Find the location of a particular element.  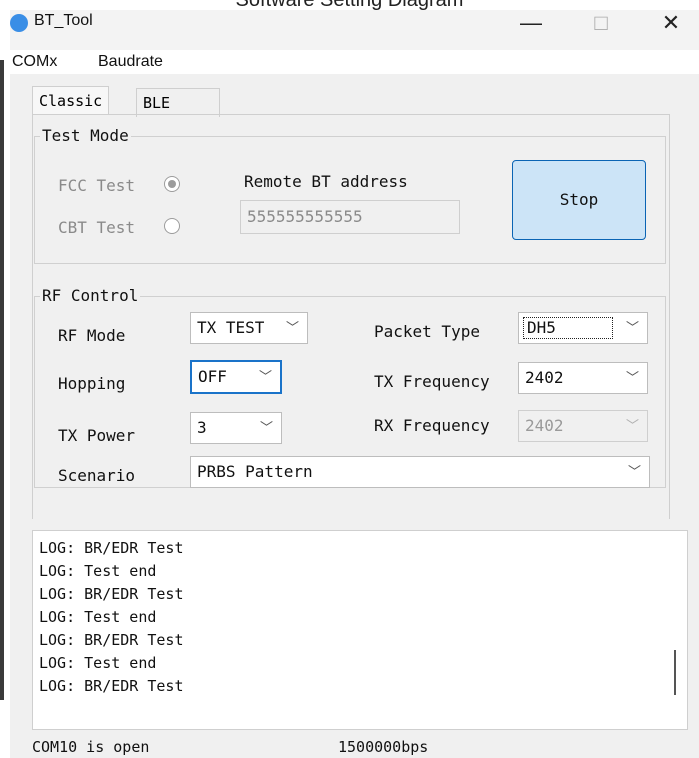

tab-ble: BLE is located at coordinates (178, 102).